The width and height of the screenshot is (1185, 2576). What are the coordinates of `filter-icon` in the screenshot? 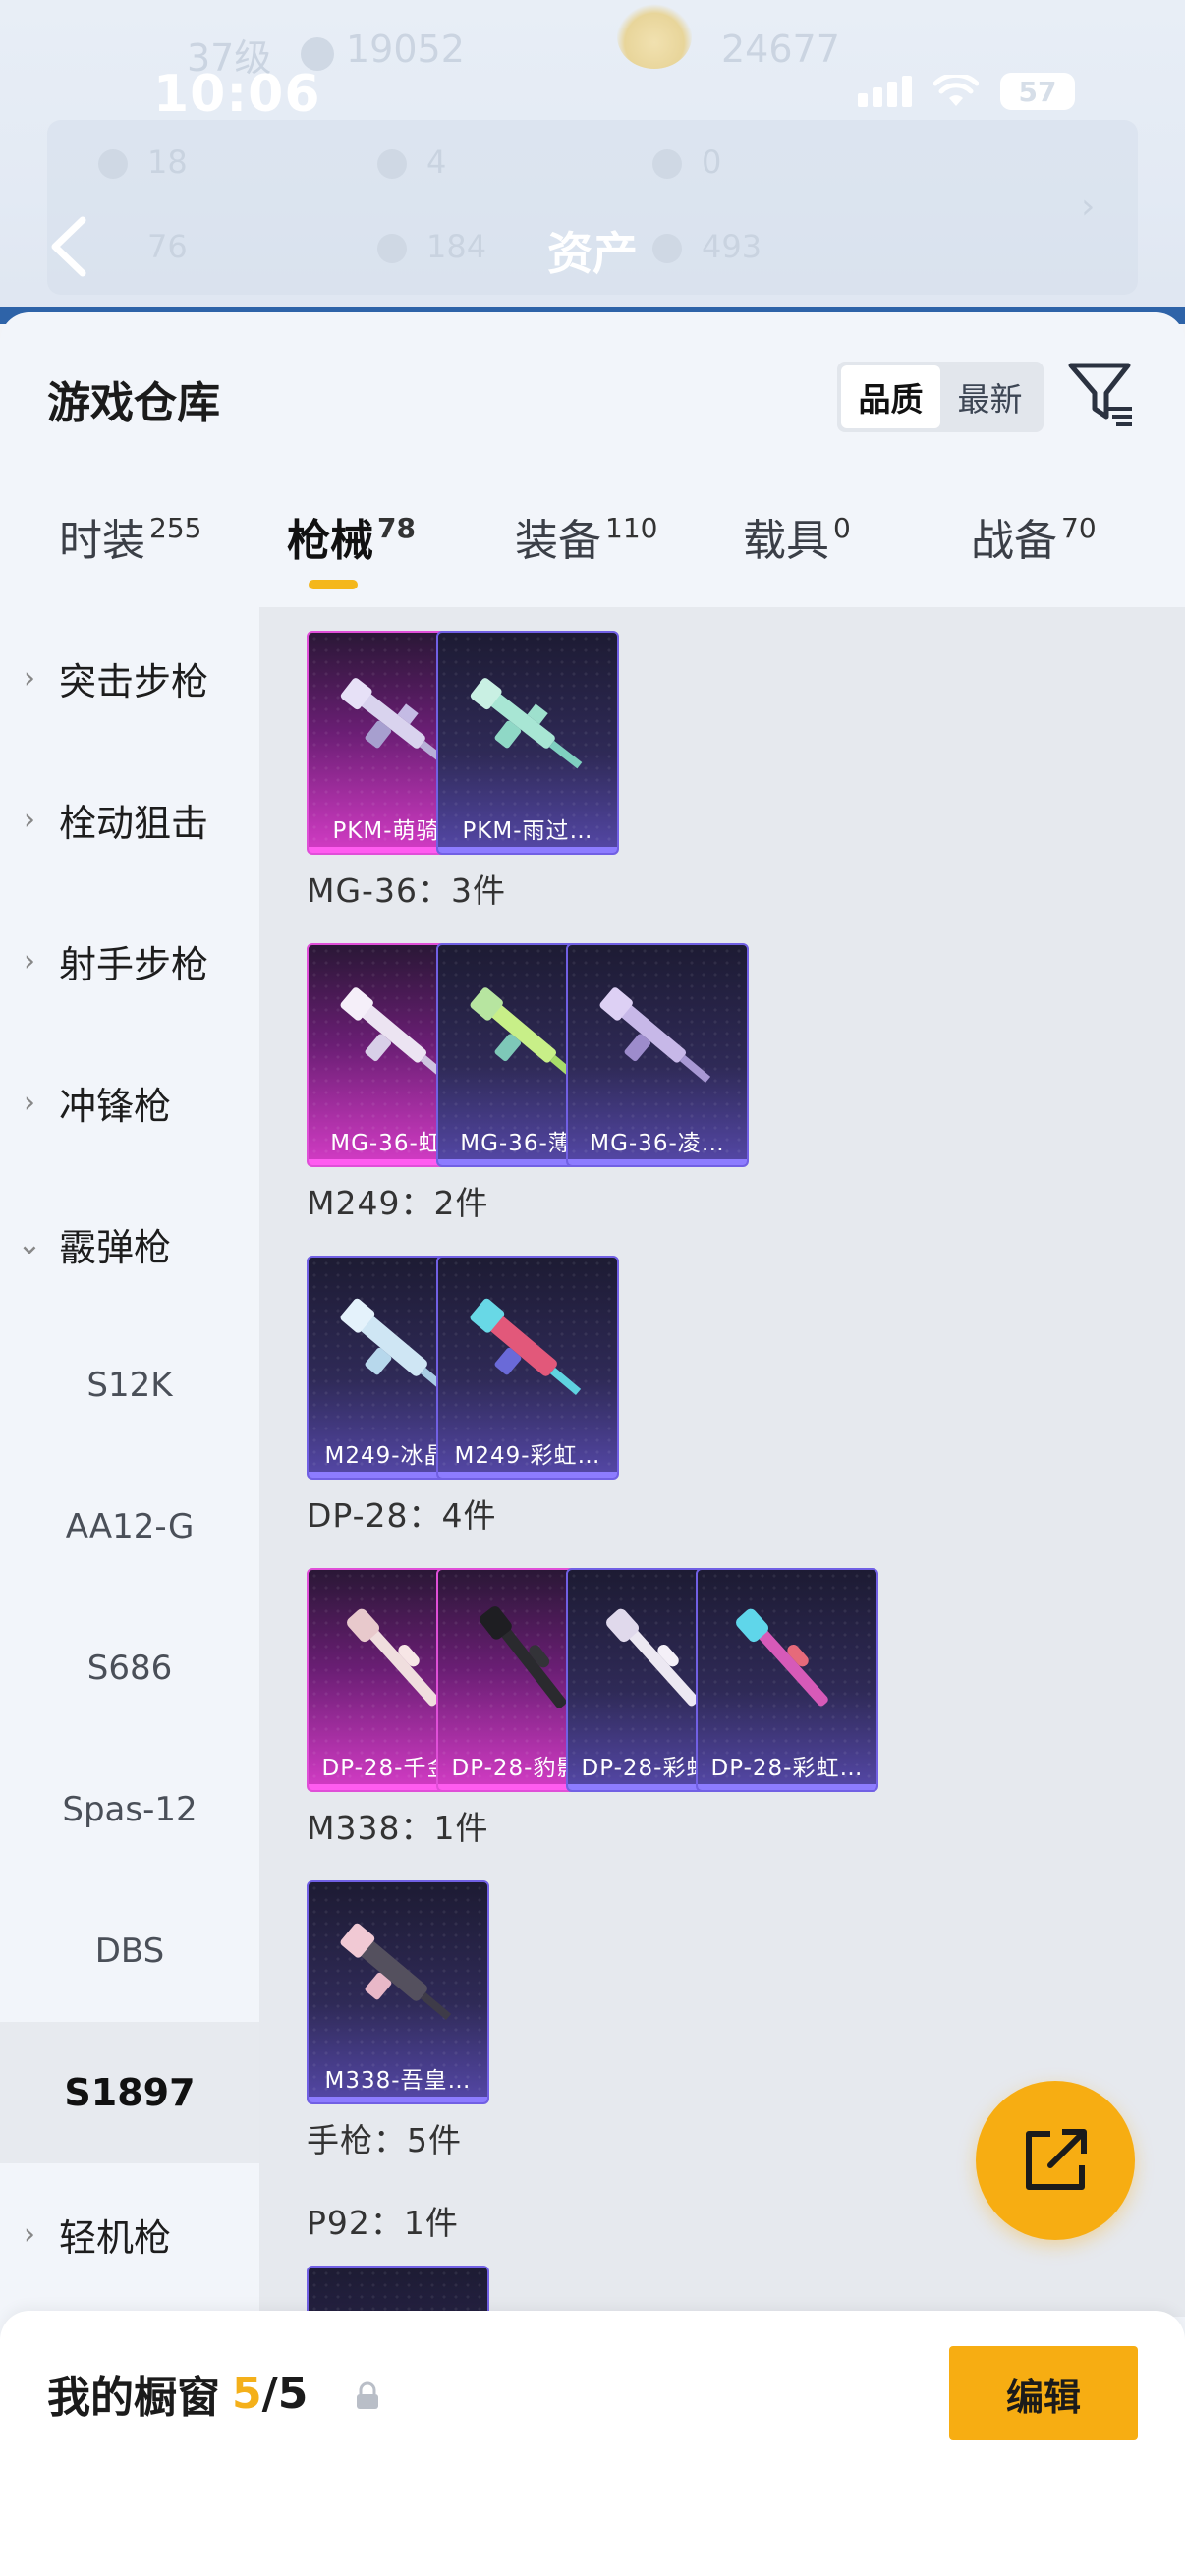 It's located at (1102, 395).